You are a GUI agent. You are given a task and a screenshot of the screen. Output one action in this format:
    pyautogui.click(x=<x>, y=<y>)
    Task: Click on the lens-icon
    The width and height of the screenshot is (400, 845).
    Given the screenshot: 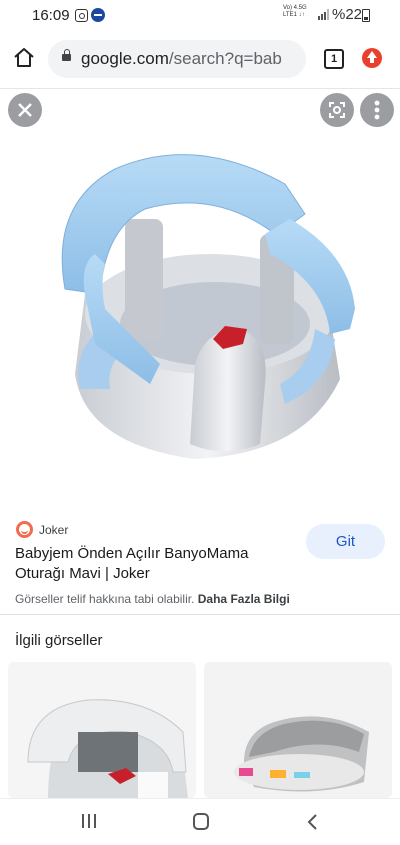 What is the action you would take?
    pyautogui.click(x=337, y=110)
    